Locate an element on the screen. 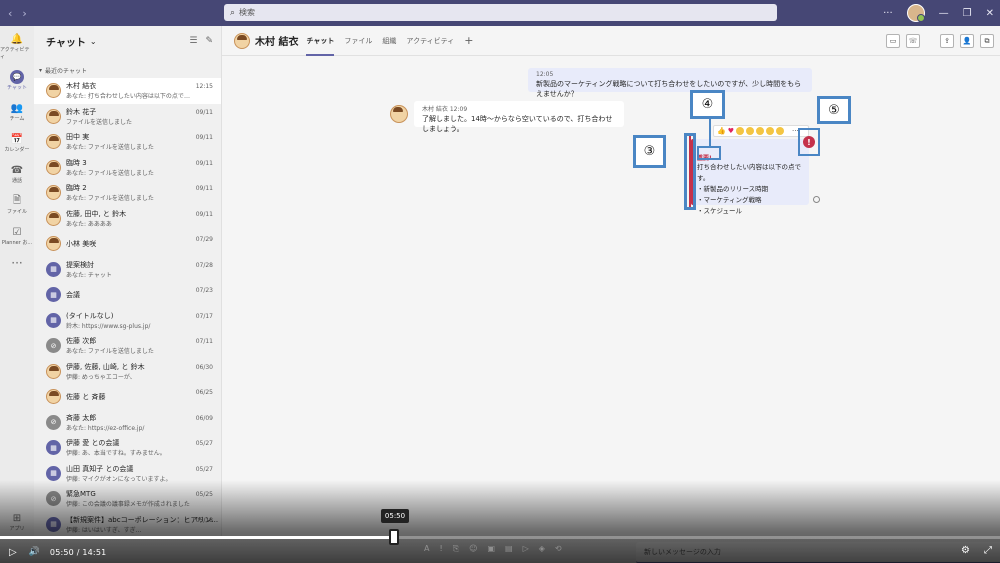 This screenshot has width=1000, height=563. chat-list-item: ▦ 伊藤 愛 との会議 伊藤: あ、本当ですね。すみません。 05/27 is located at coordinates (127, 448).